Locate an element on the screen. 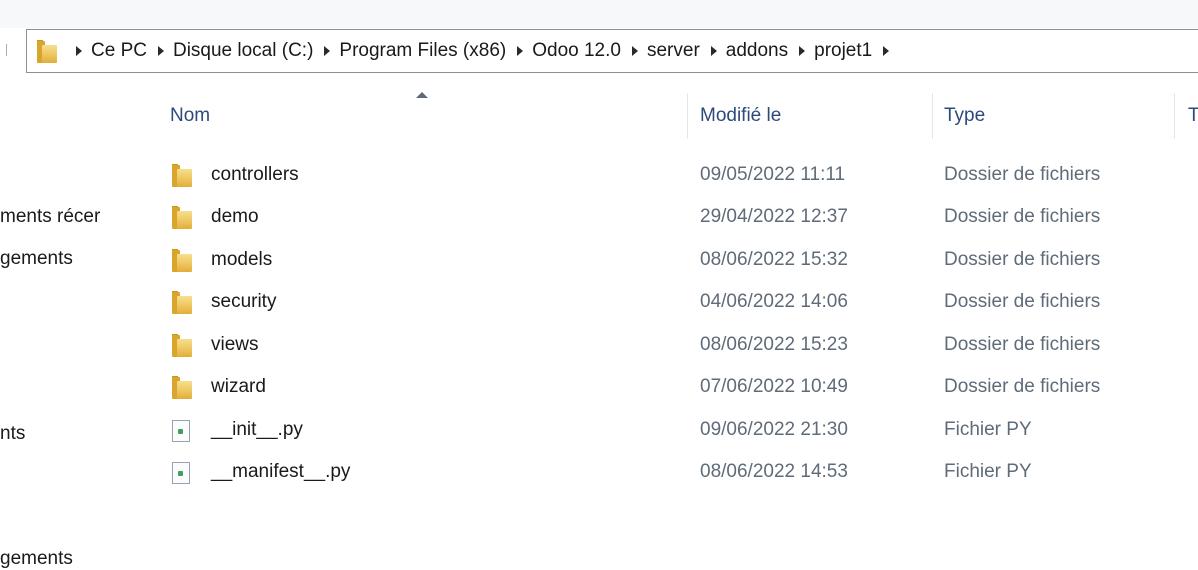  window-top-strip is located at coordinates (599, 14).